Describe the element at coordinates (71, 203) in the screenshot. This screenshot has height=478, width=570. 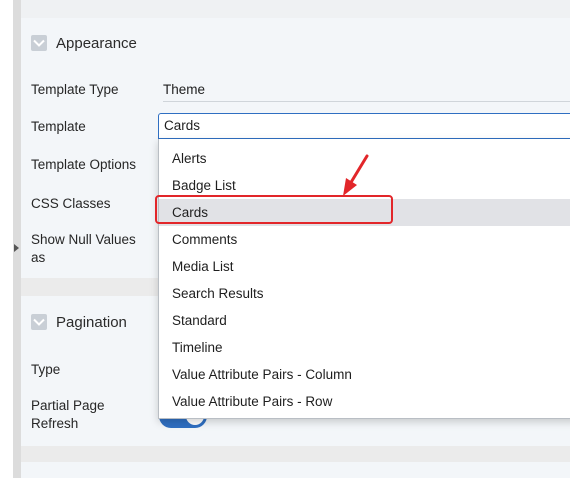
I see `css-classes-label: CSS Classes` at that location.